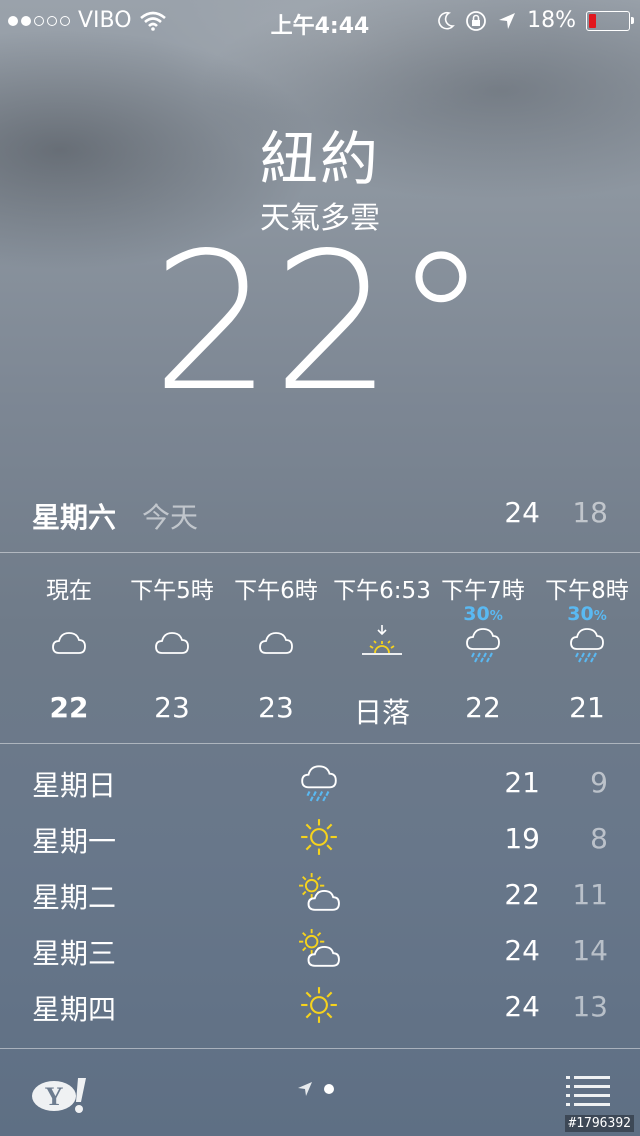 The width and height of the screenshot is (640, 1136). I want to click on battery-percent: 18%, so click(551, 20).